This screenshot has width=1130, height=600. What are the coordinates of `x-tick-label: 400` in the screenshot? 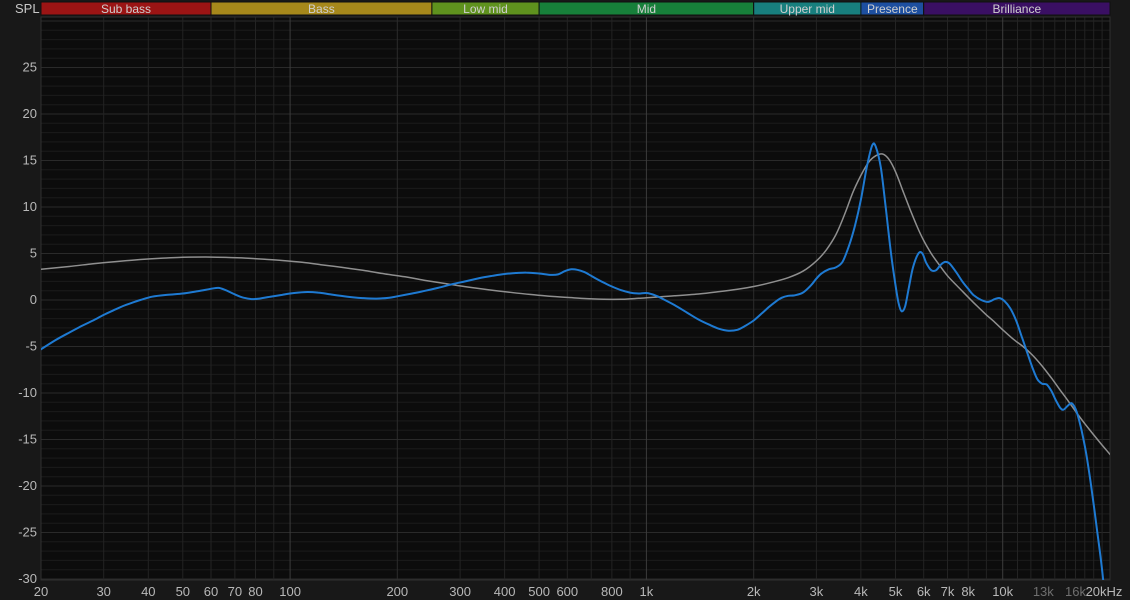 It's located at (505, 591).